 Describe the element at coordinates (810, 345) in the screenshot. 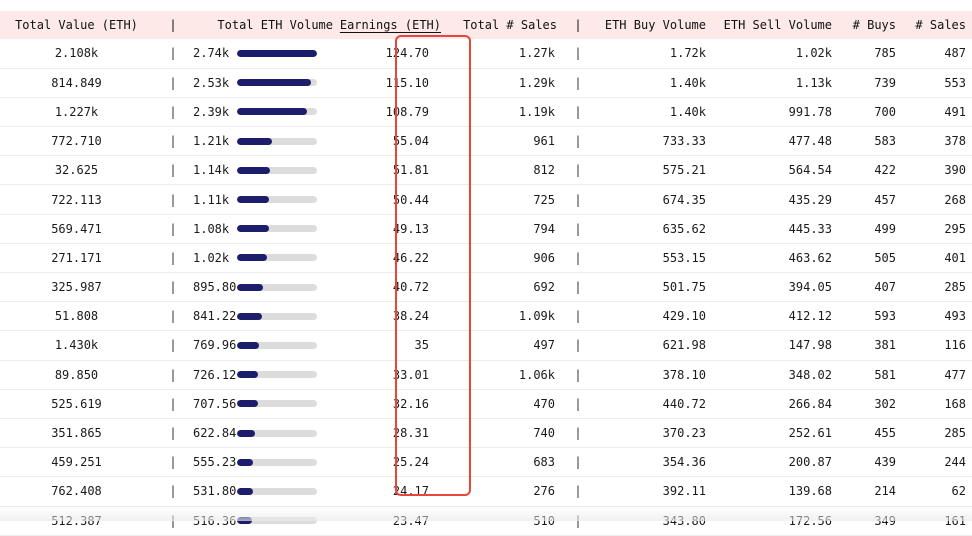

I see `cell-sell-volume: 147.98` at that location.